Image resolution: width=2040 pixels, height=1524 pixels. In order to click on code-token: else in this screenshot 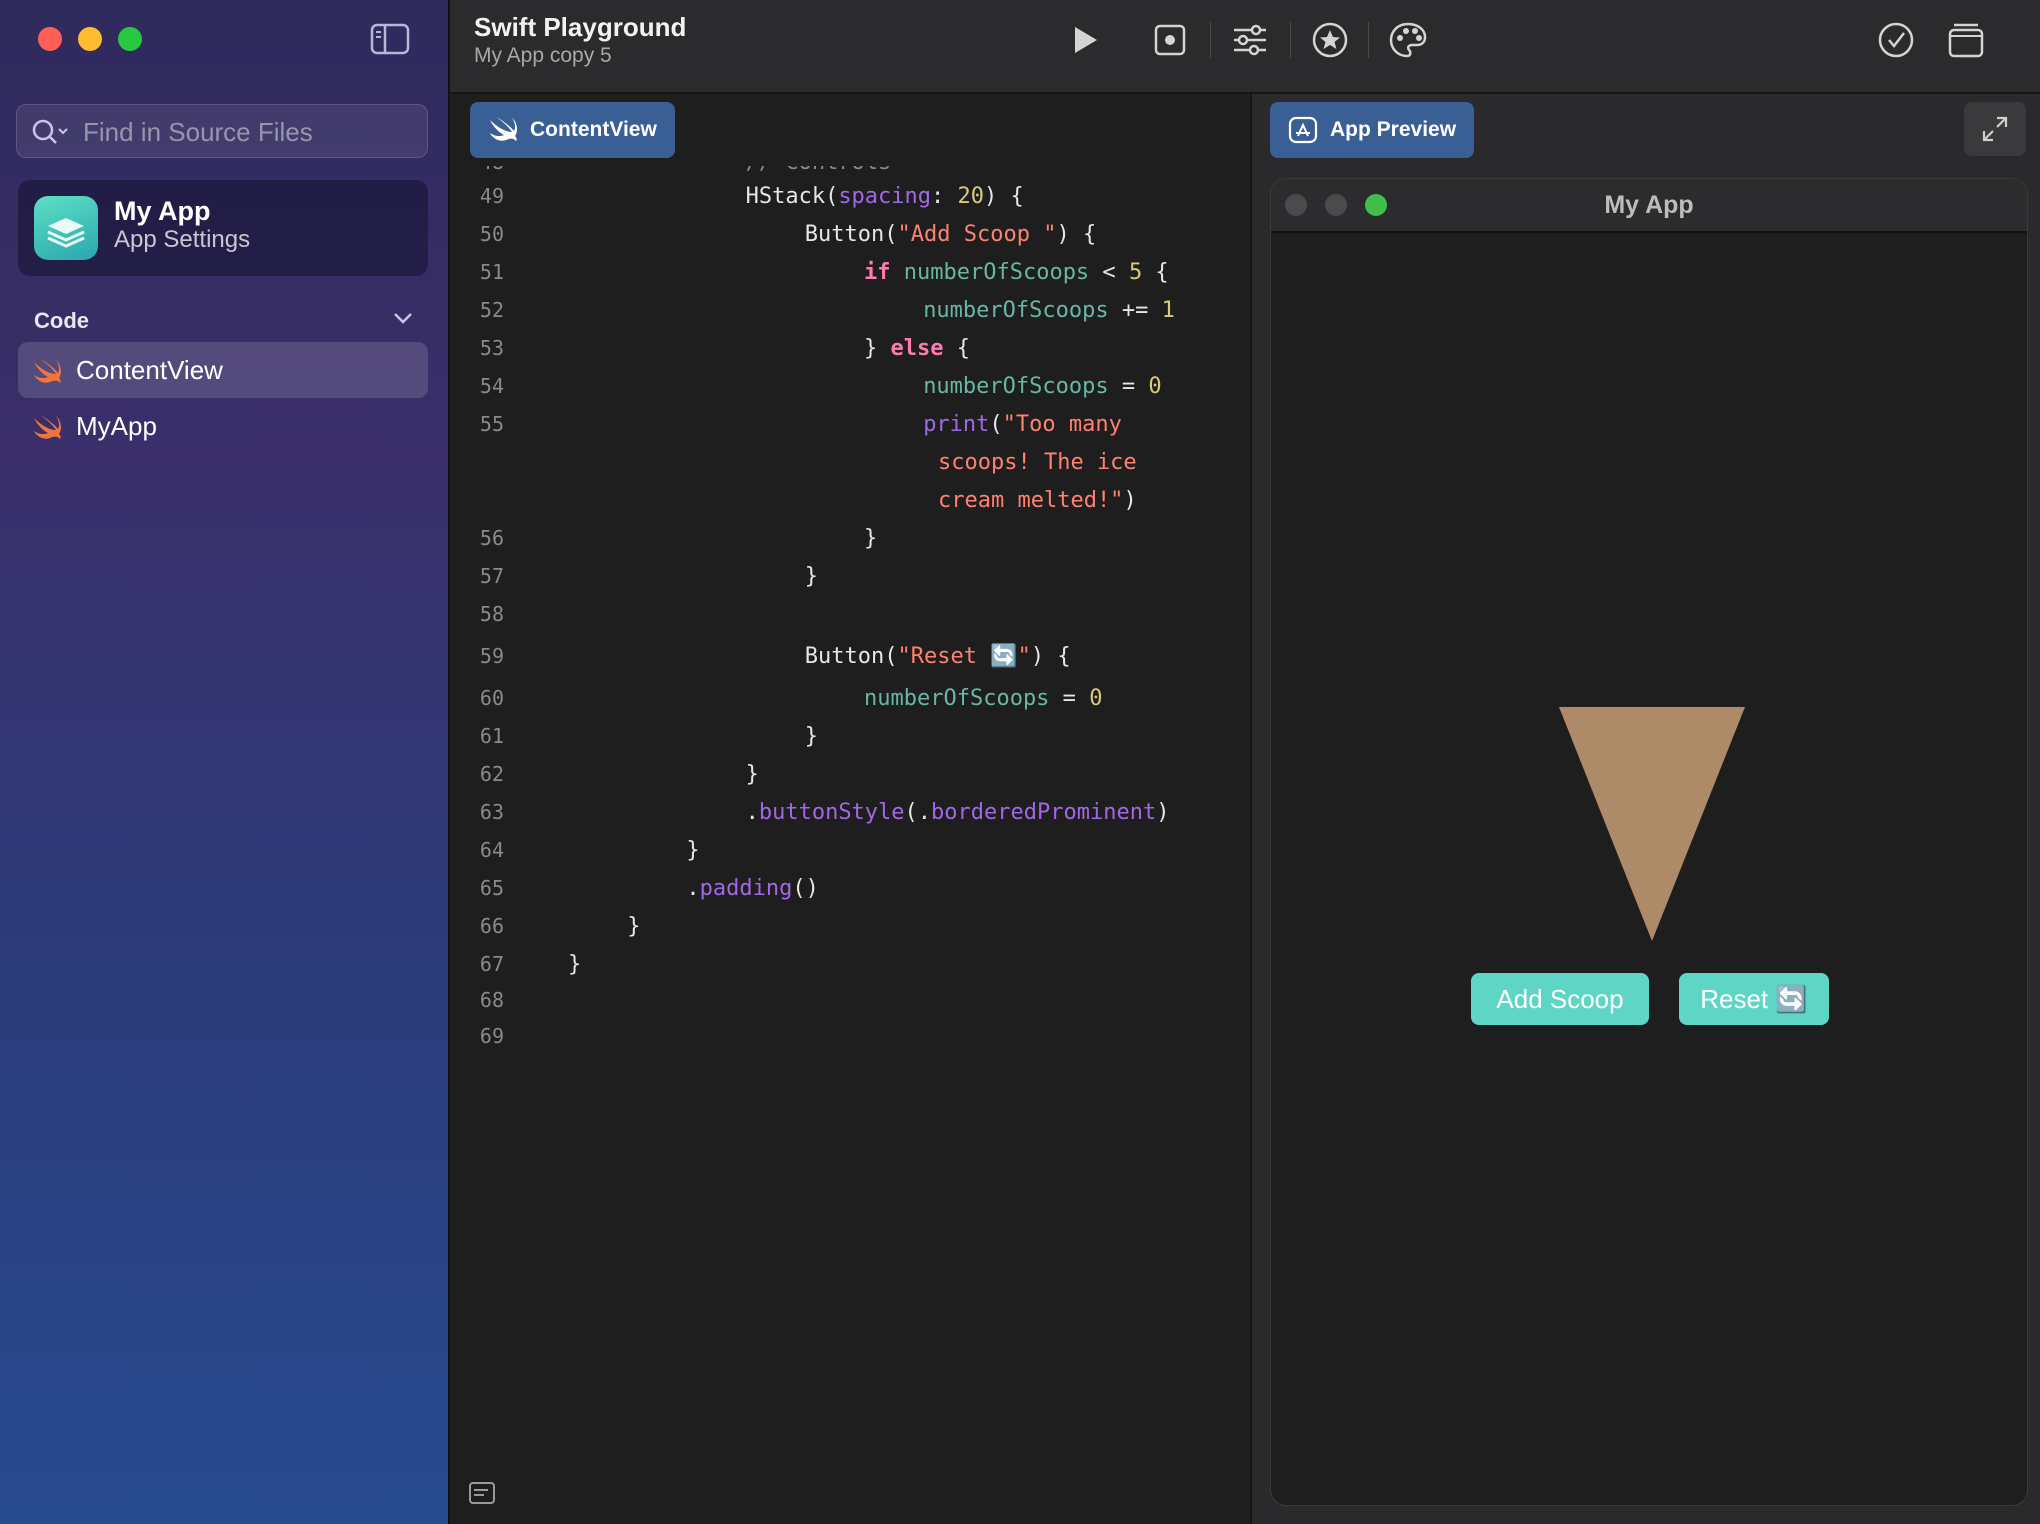, I will do `click(917, 348)`.